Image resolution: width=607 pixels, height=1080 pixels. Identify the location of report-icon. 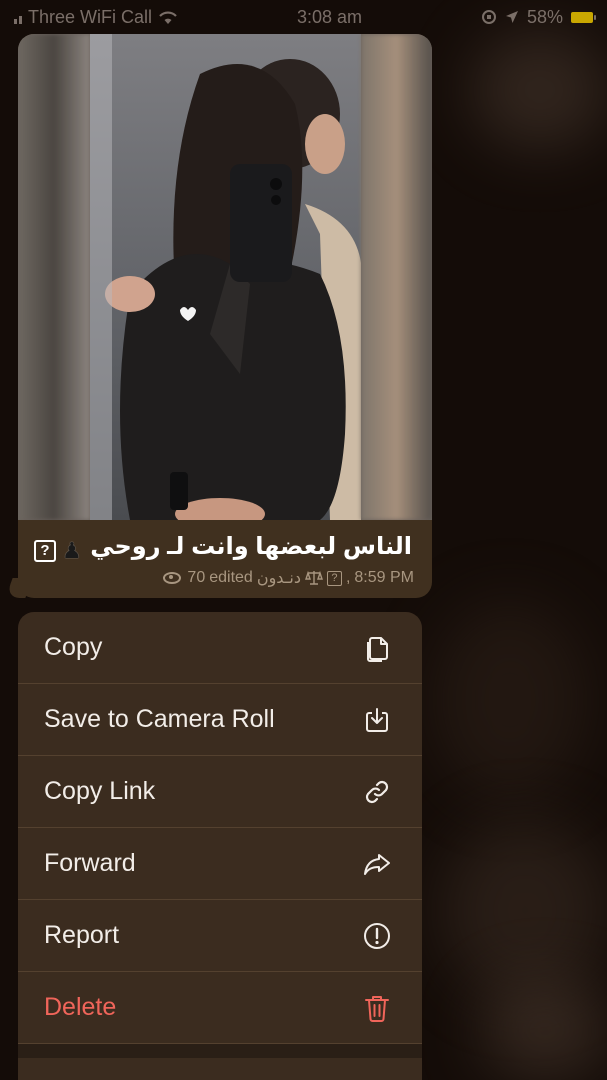
(377, 936).